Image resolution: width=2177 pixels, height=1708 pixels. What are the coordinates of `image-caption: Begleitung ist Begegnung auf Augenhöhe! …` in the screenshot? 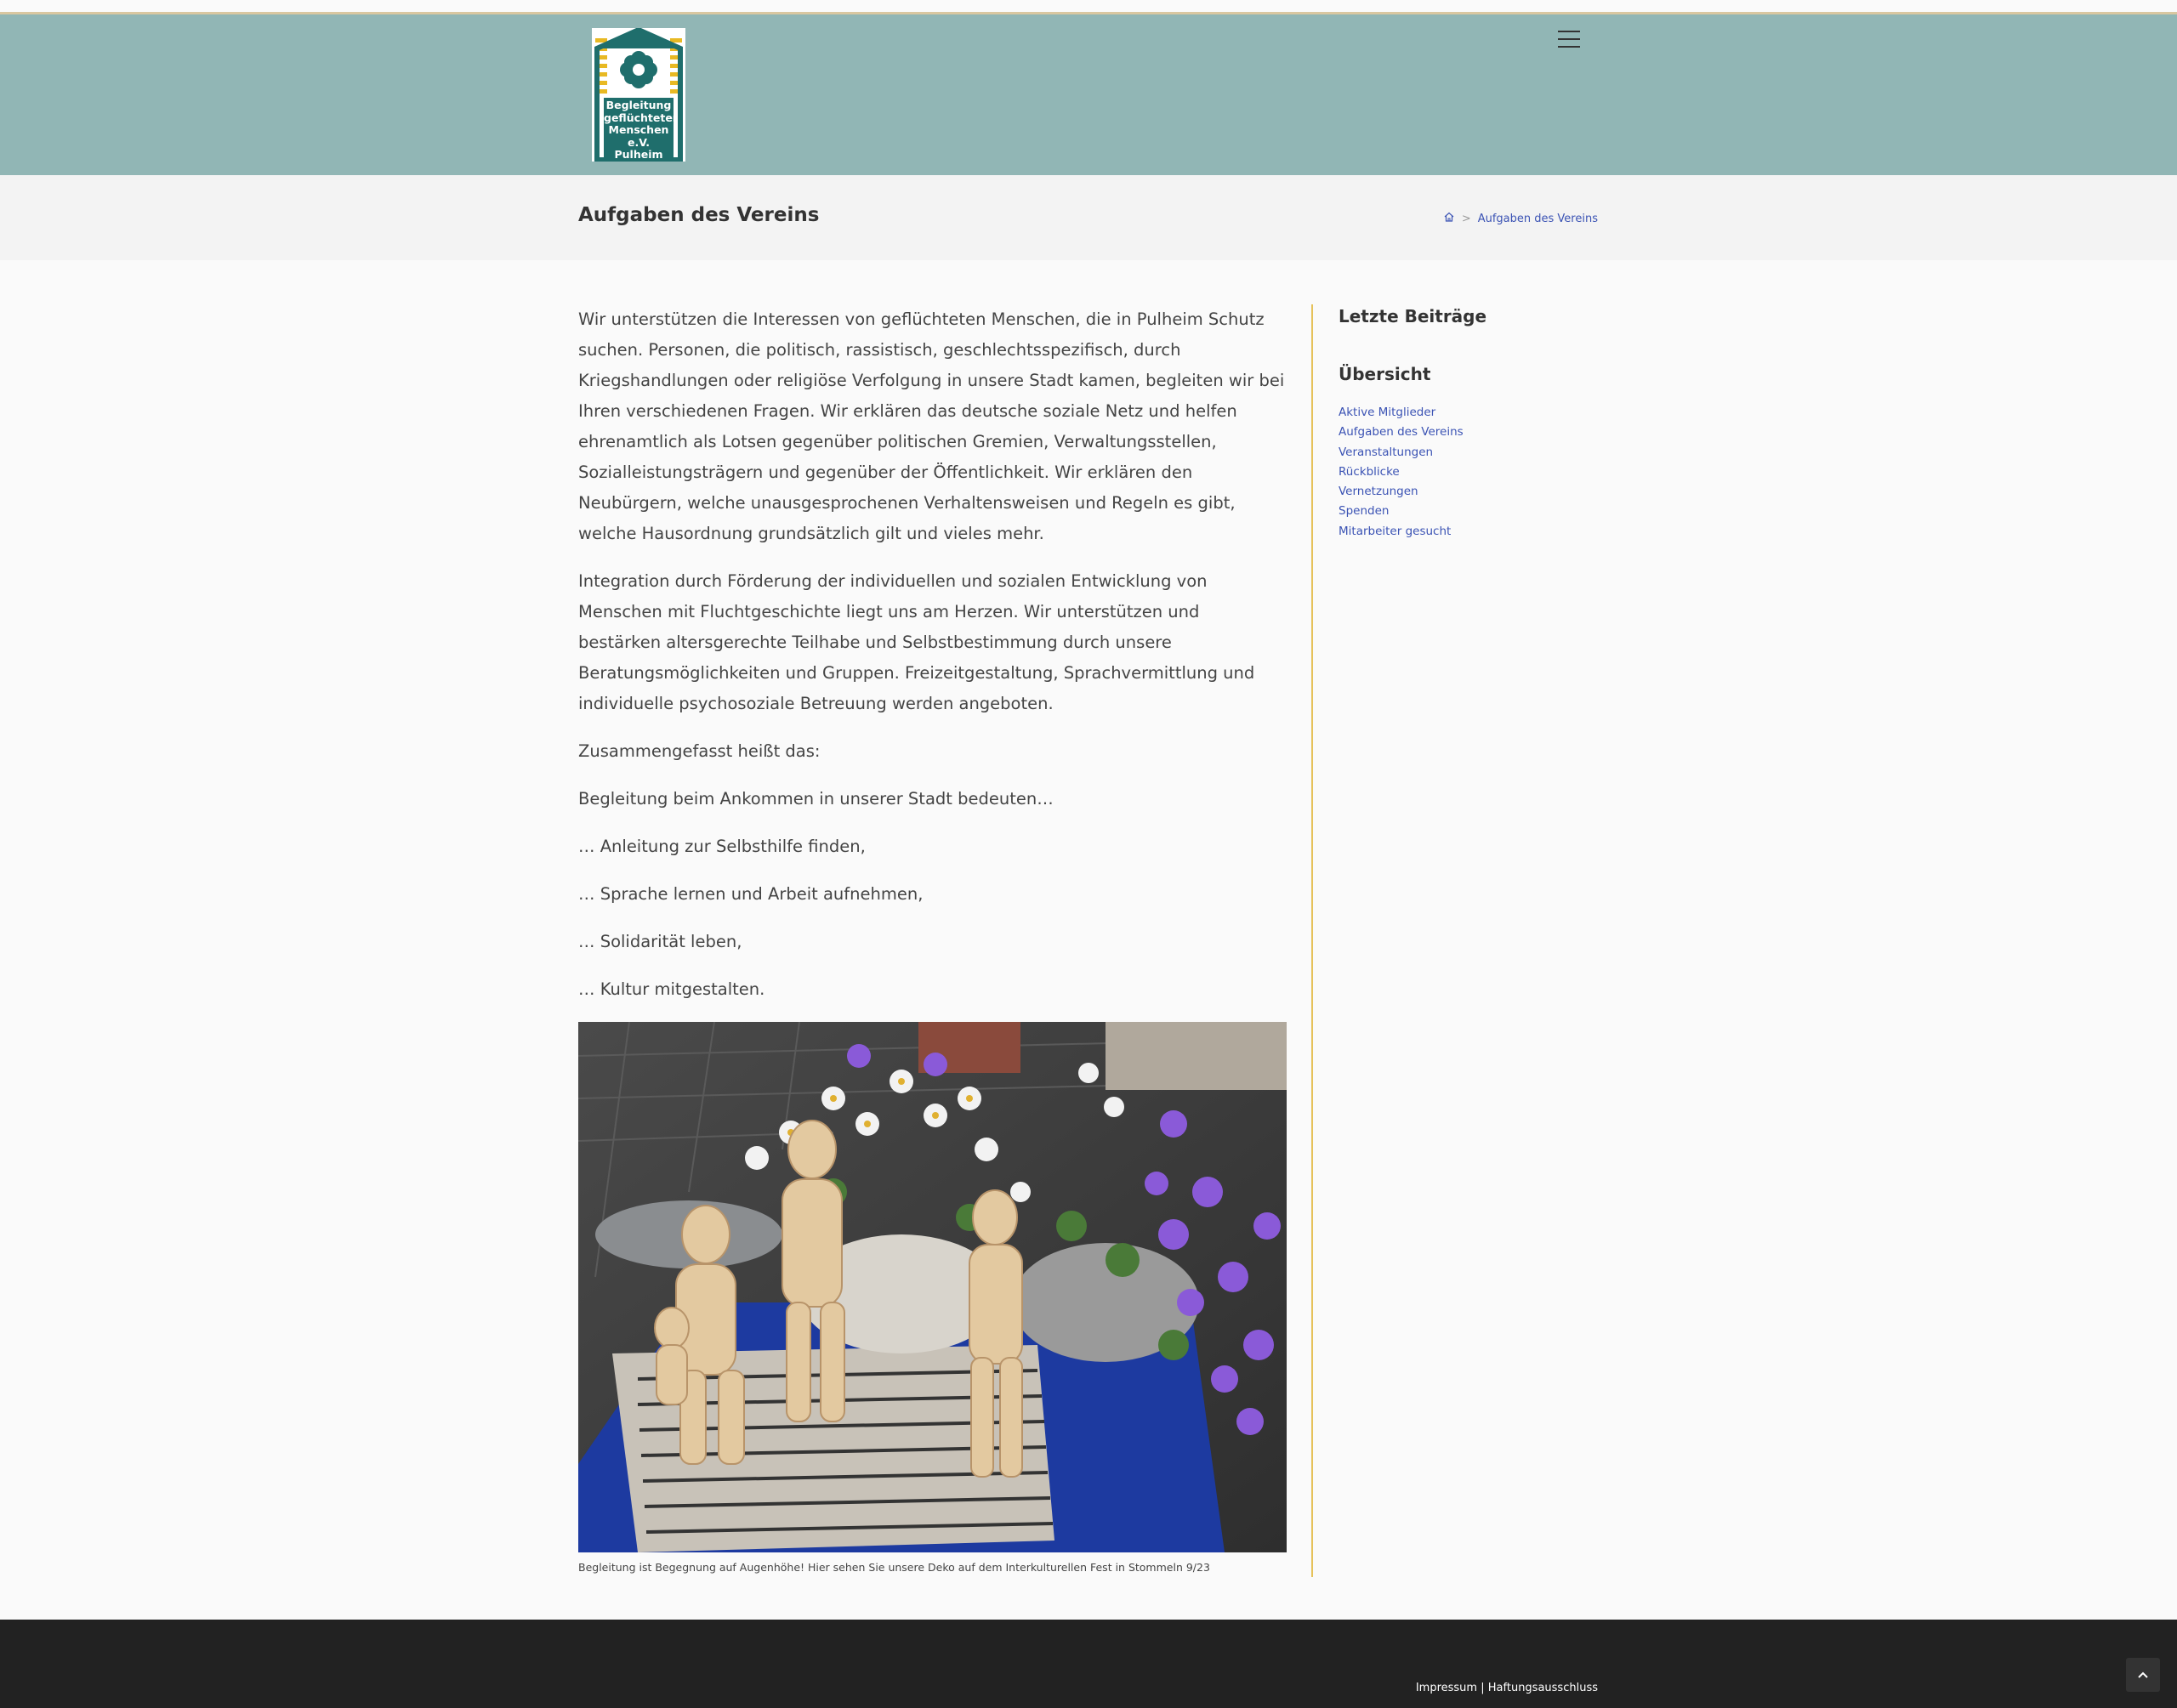 It's located at (894, 1567).